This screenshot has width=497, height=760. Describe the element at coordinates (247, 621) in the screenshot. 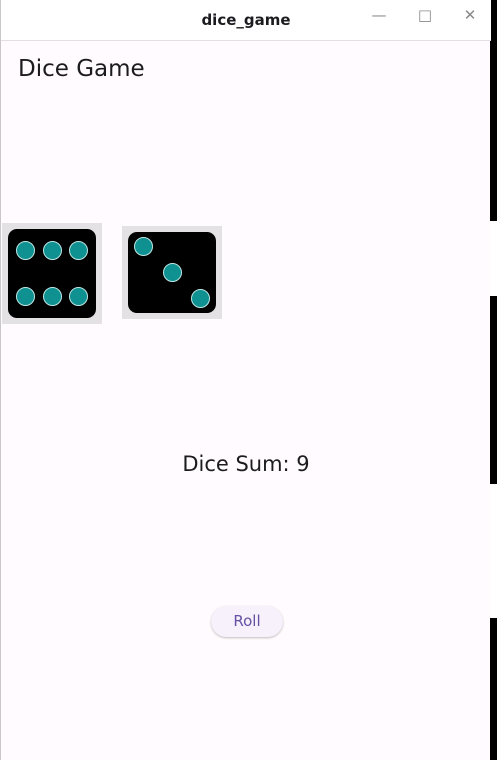

I see `roll-button: Roll` at that location.